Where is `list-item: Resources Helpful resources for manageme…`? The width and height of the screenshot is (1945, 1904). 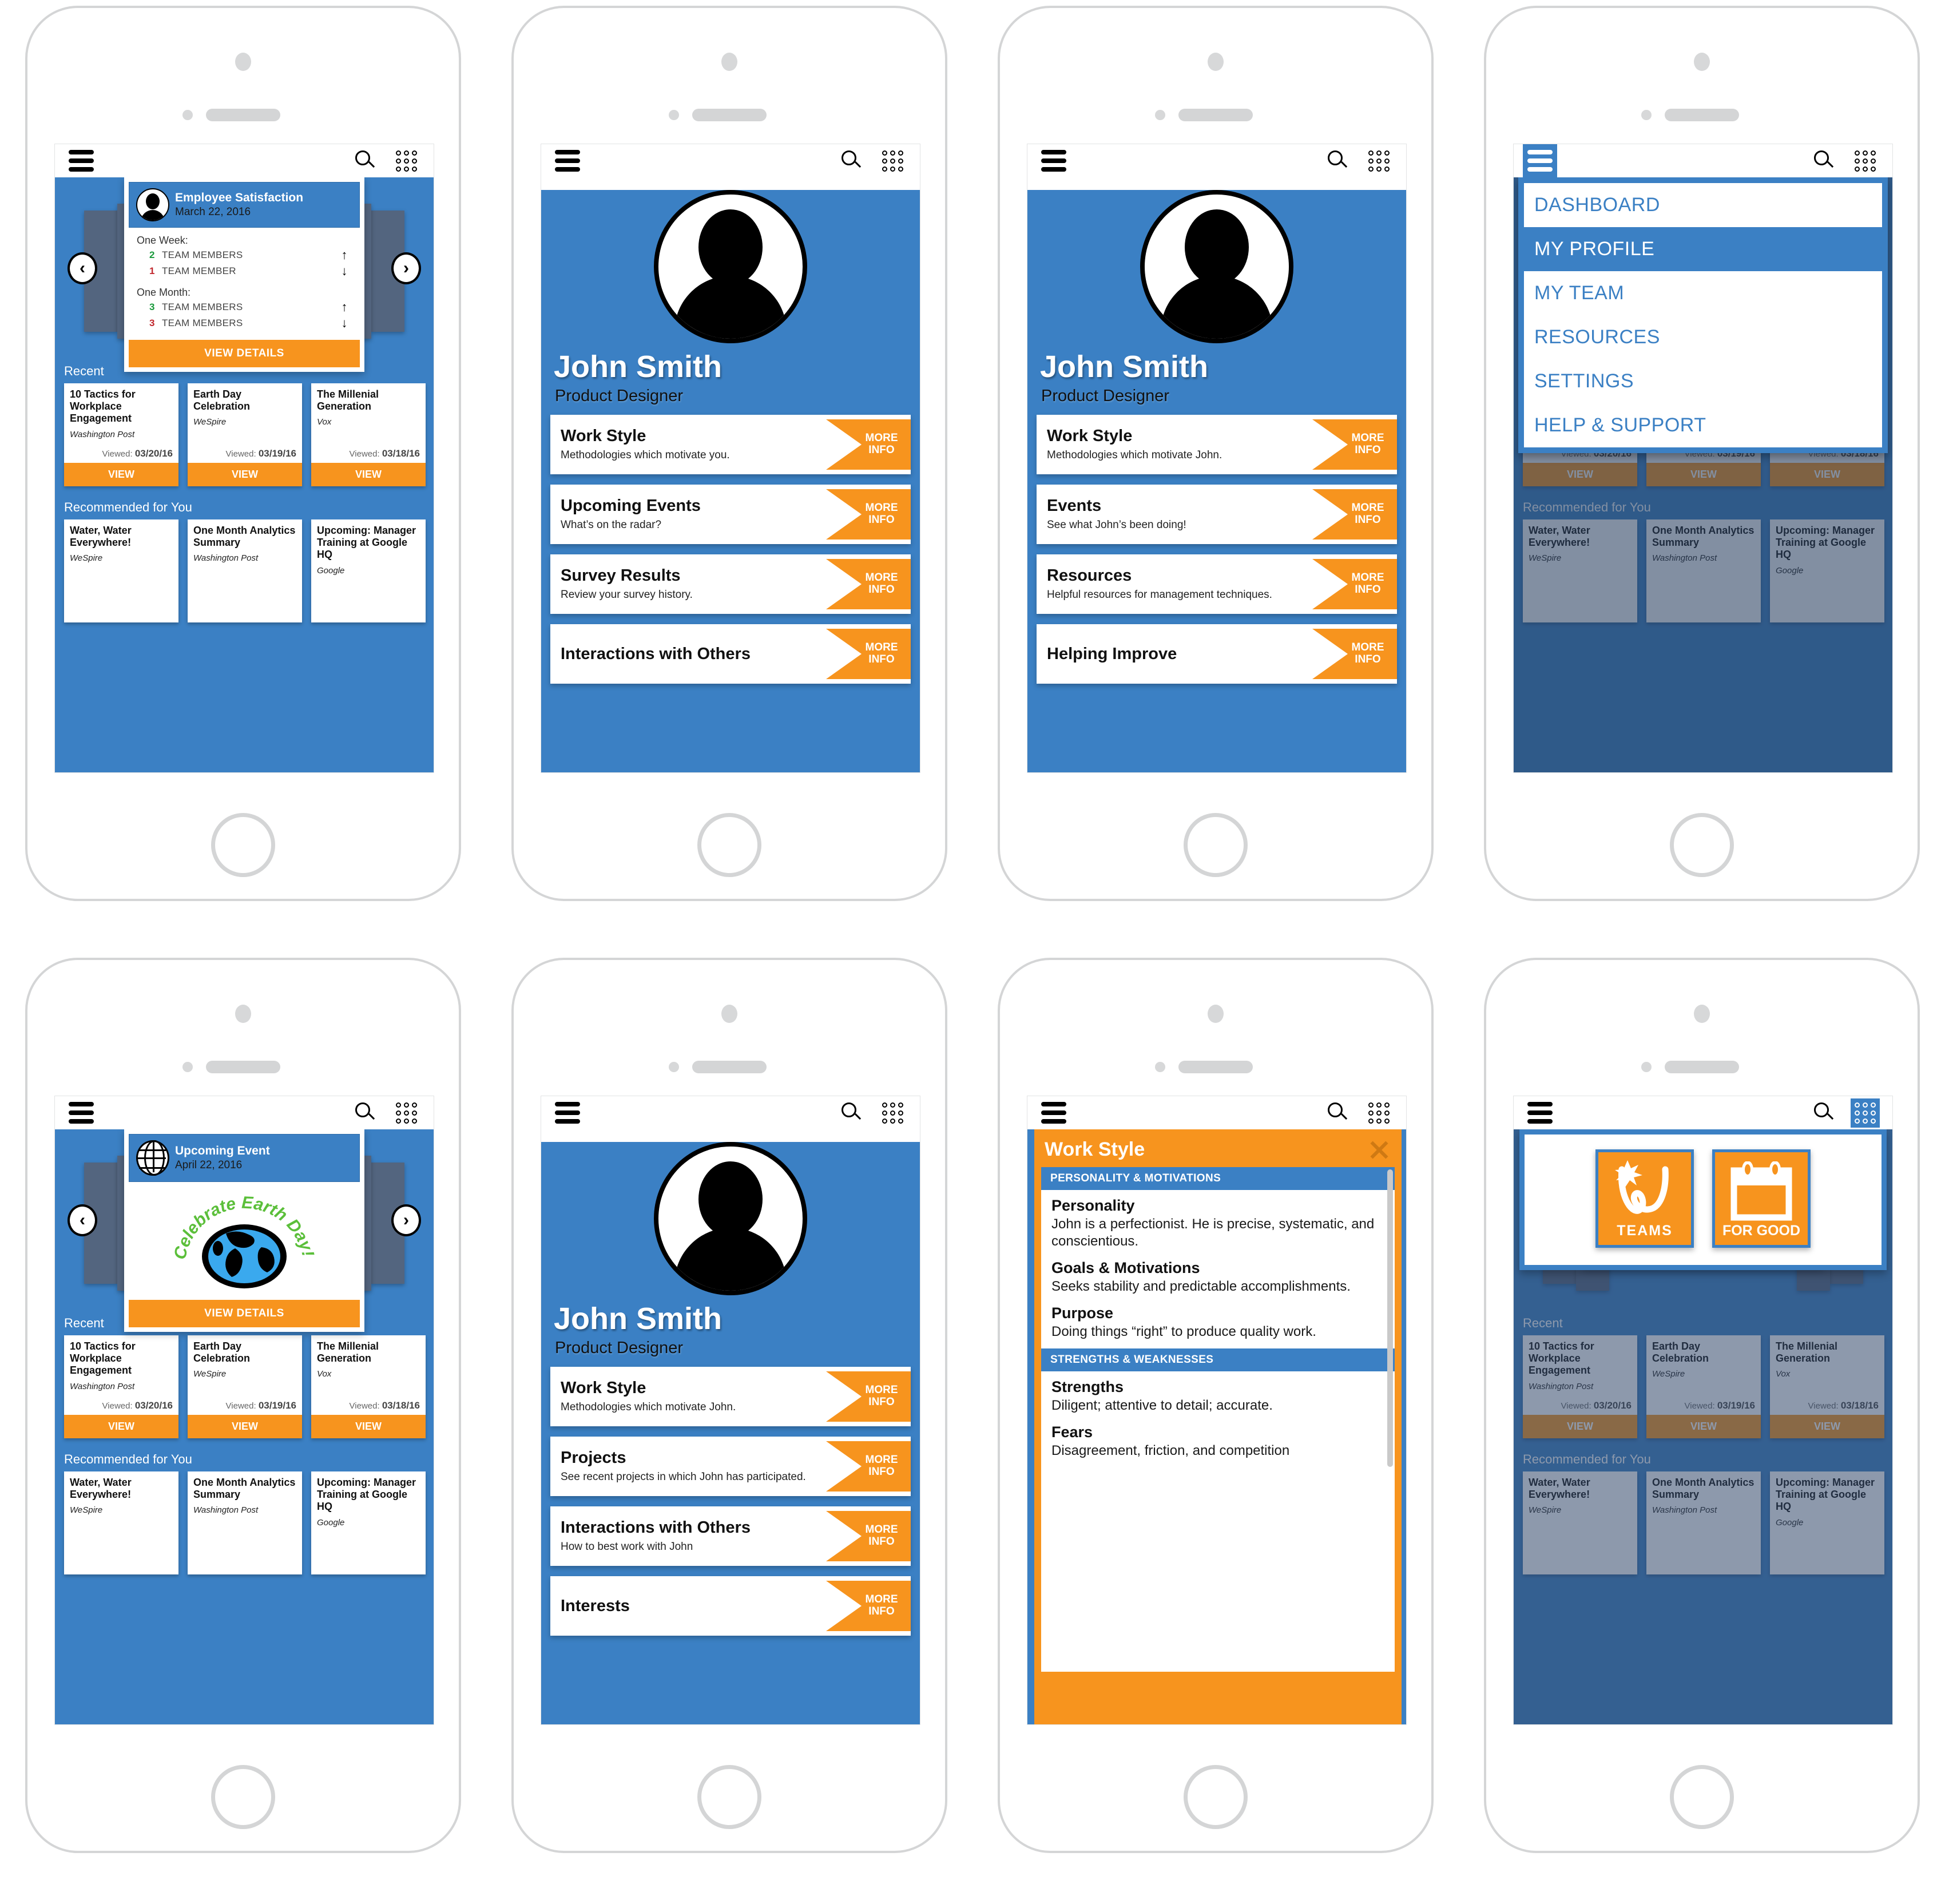
list-item: Resources Helpful resources for manageme… is located at coordinates (1217, 584).